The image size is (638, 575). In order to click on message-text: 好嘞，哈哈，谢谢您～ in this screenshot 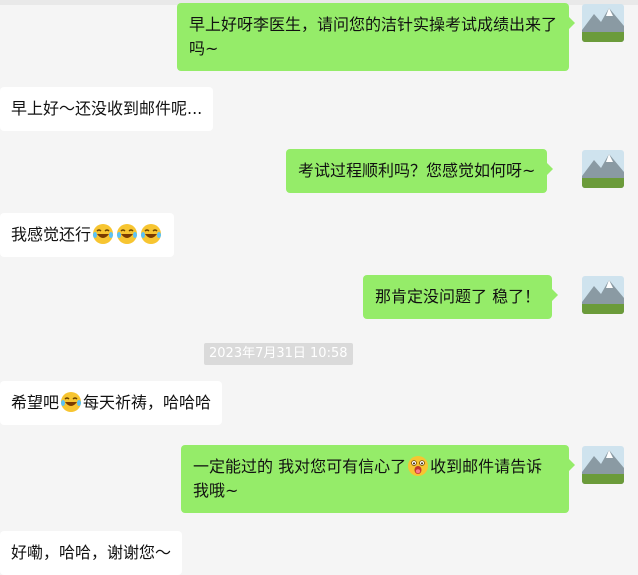, I will do `click(91, 552)`.